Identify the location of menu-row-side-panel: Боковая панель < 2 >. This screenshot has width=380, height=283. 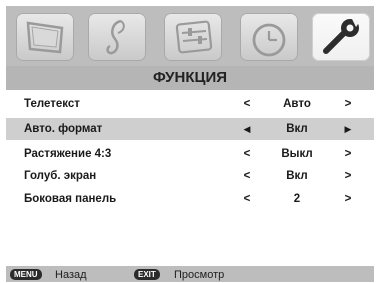
(190, 199).